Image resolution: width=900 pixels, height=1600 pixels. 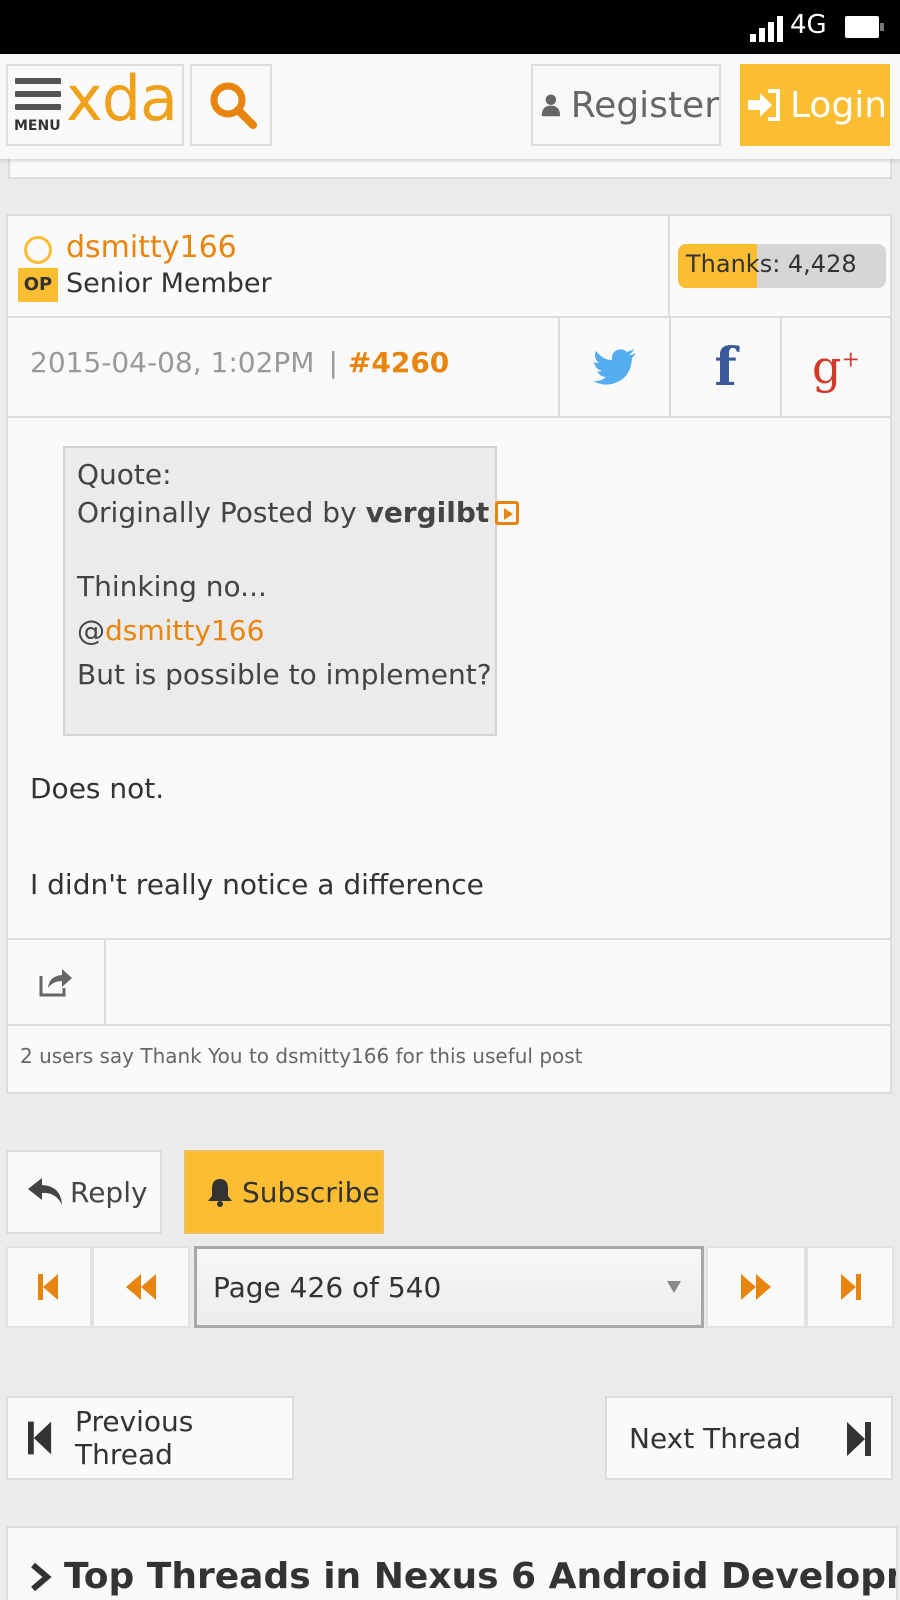 I want to click on reply-icon, so click(x=45, y=1191).